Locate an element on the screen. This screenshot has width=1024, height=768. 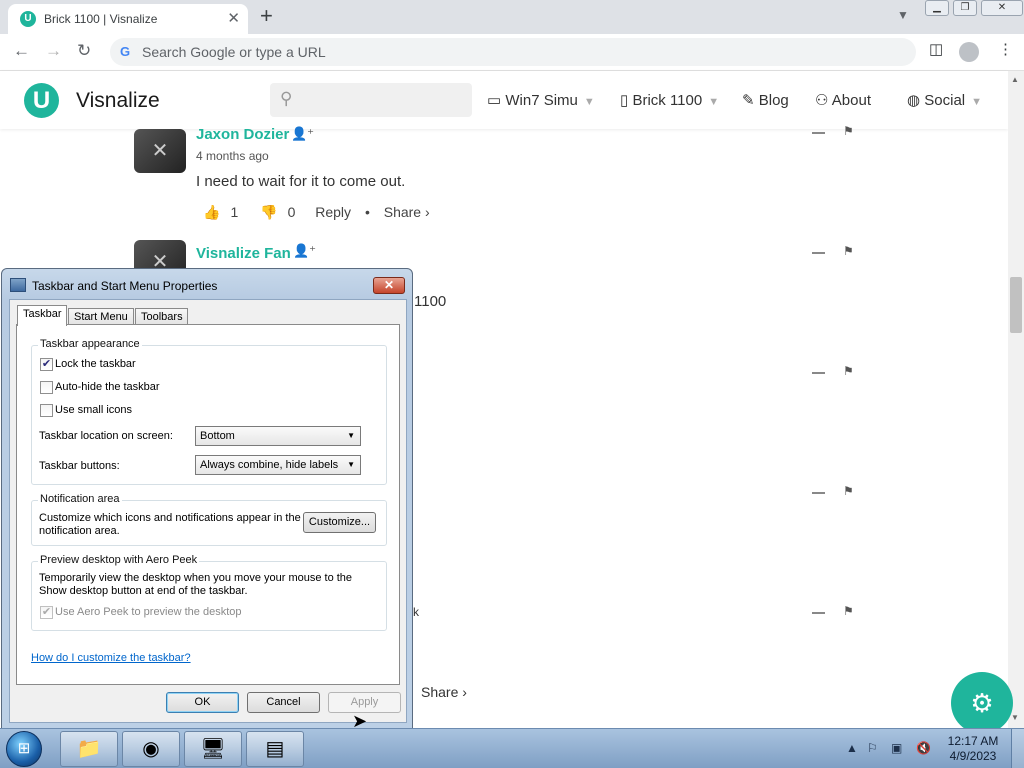
remote-desktop-icon: 🖥 is located at coordinates (213, 749).